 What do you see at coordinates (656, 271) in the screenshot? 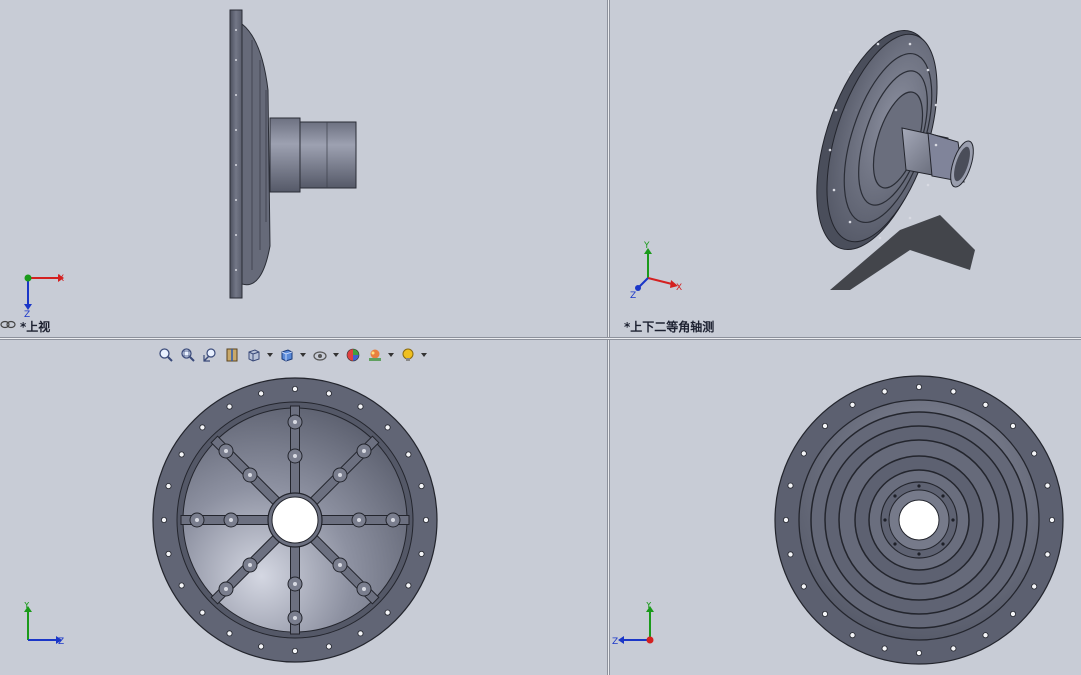
I see `coordinate-triad: Y X Z` at bounding box center [656, 271].